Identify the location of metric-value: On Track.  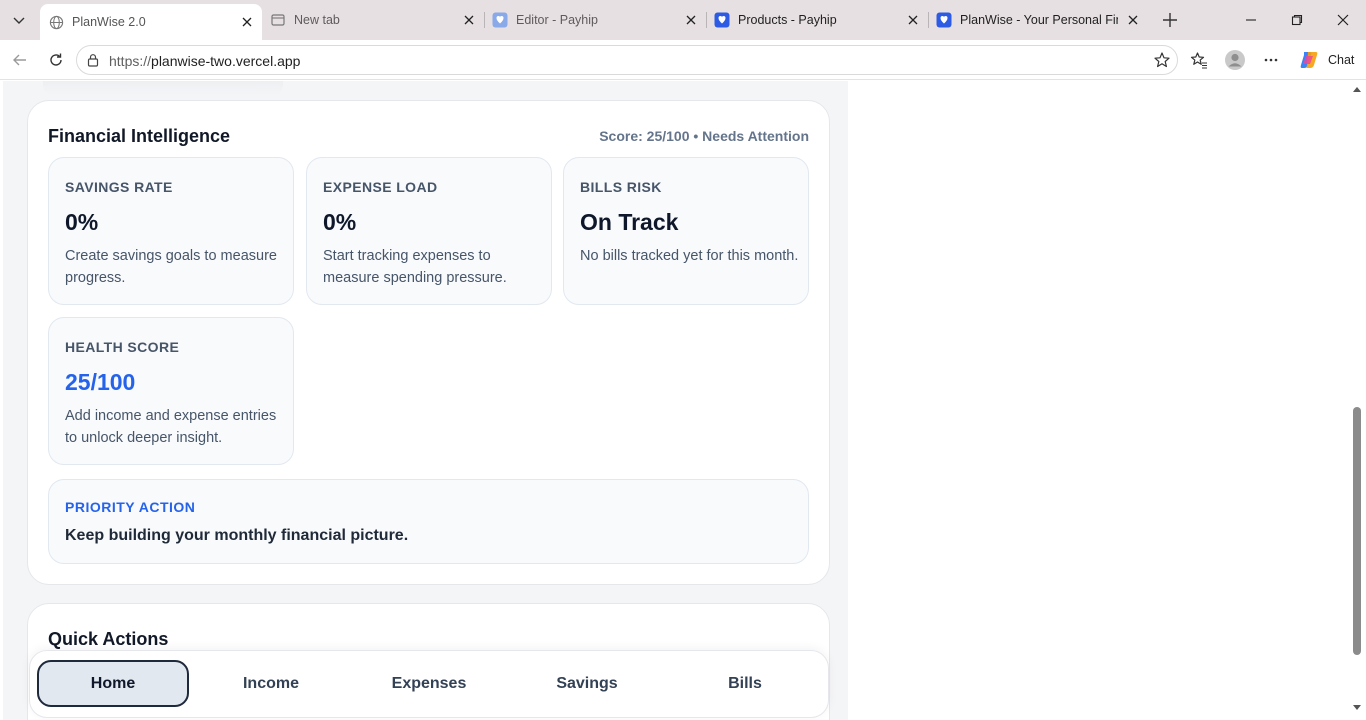
(629, 222).